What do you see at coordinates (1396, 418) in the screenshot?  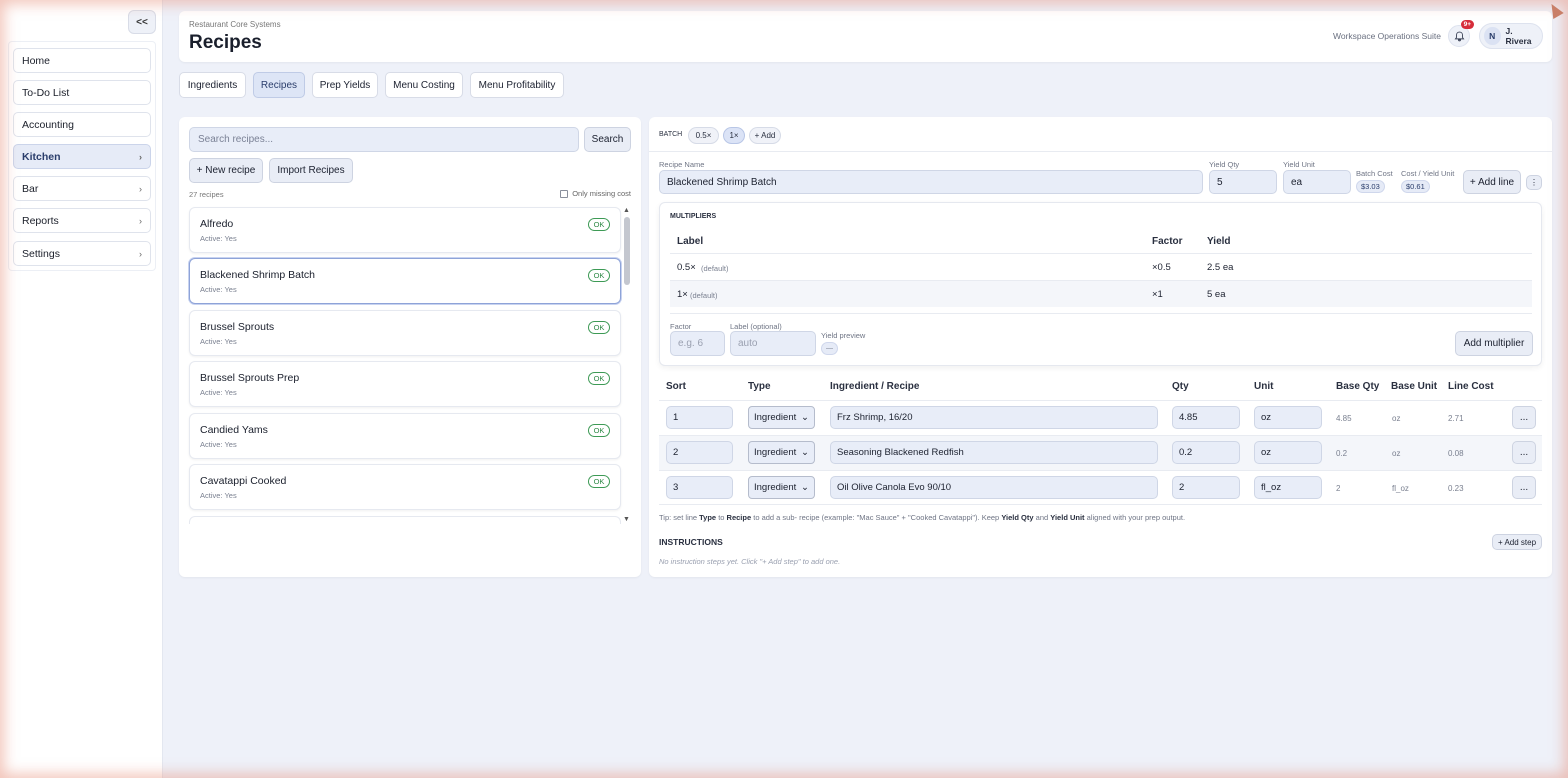 I see `base-unit: oz` at bounding box center [1396, 418].